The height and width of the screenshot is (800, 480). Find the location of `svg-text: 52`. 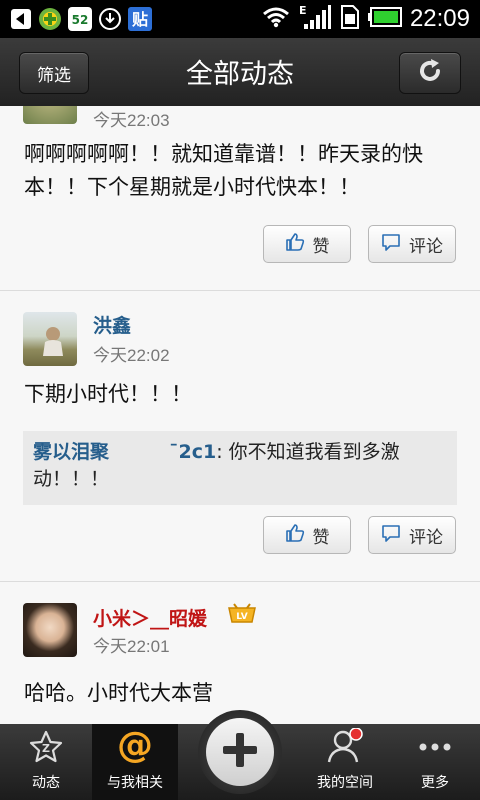

svg-text: 52 is located at coordinates (80, 20).